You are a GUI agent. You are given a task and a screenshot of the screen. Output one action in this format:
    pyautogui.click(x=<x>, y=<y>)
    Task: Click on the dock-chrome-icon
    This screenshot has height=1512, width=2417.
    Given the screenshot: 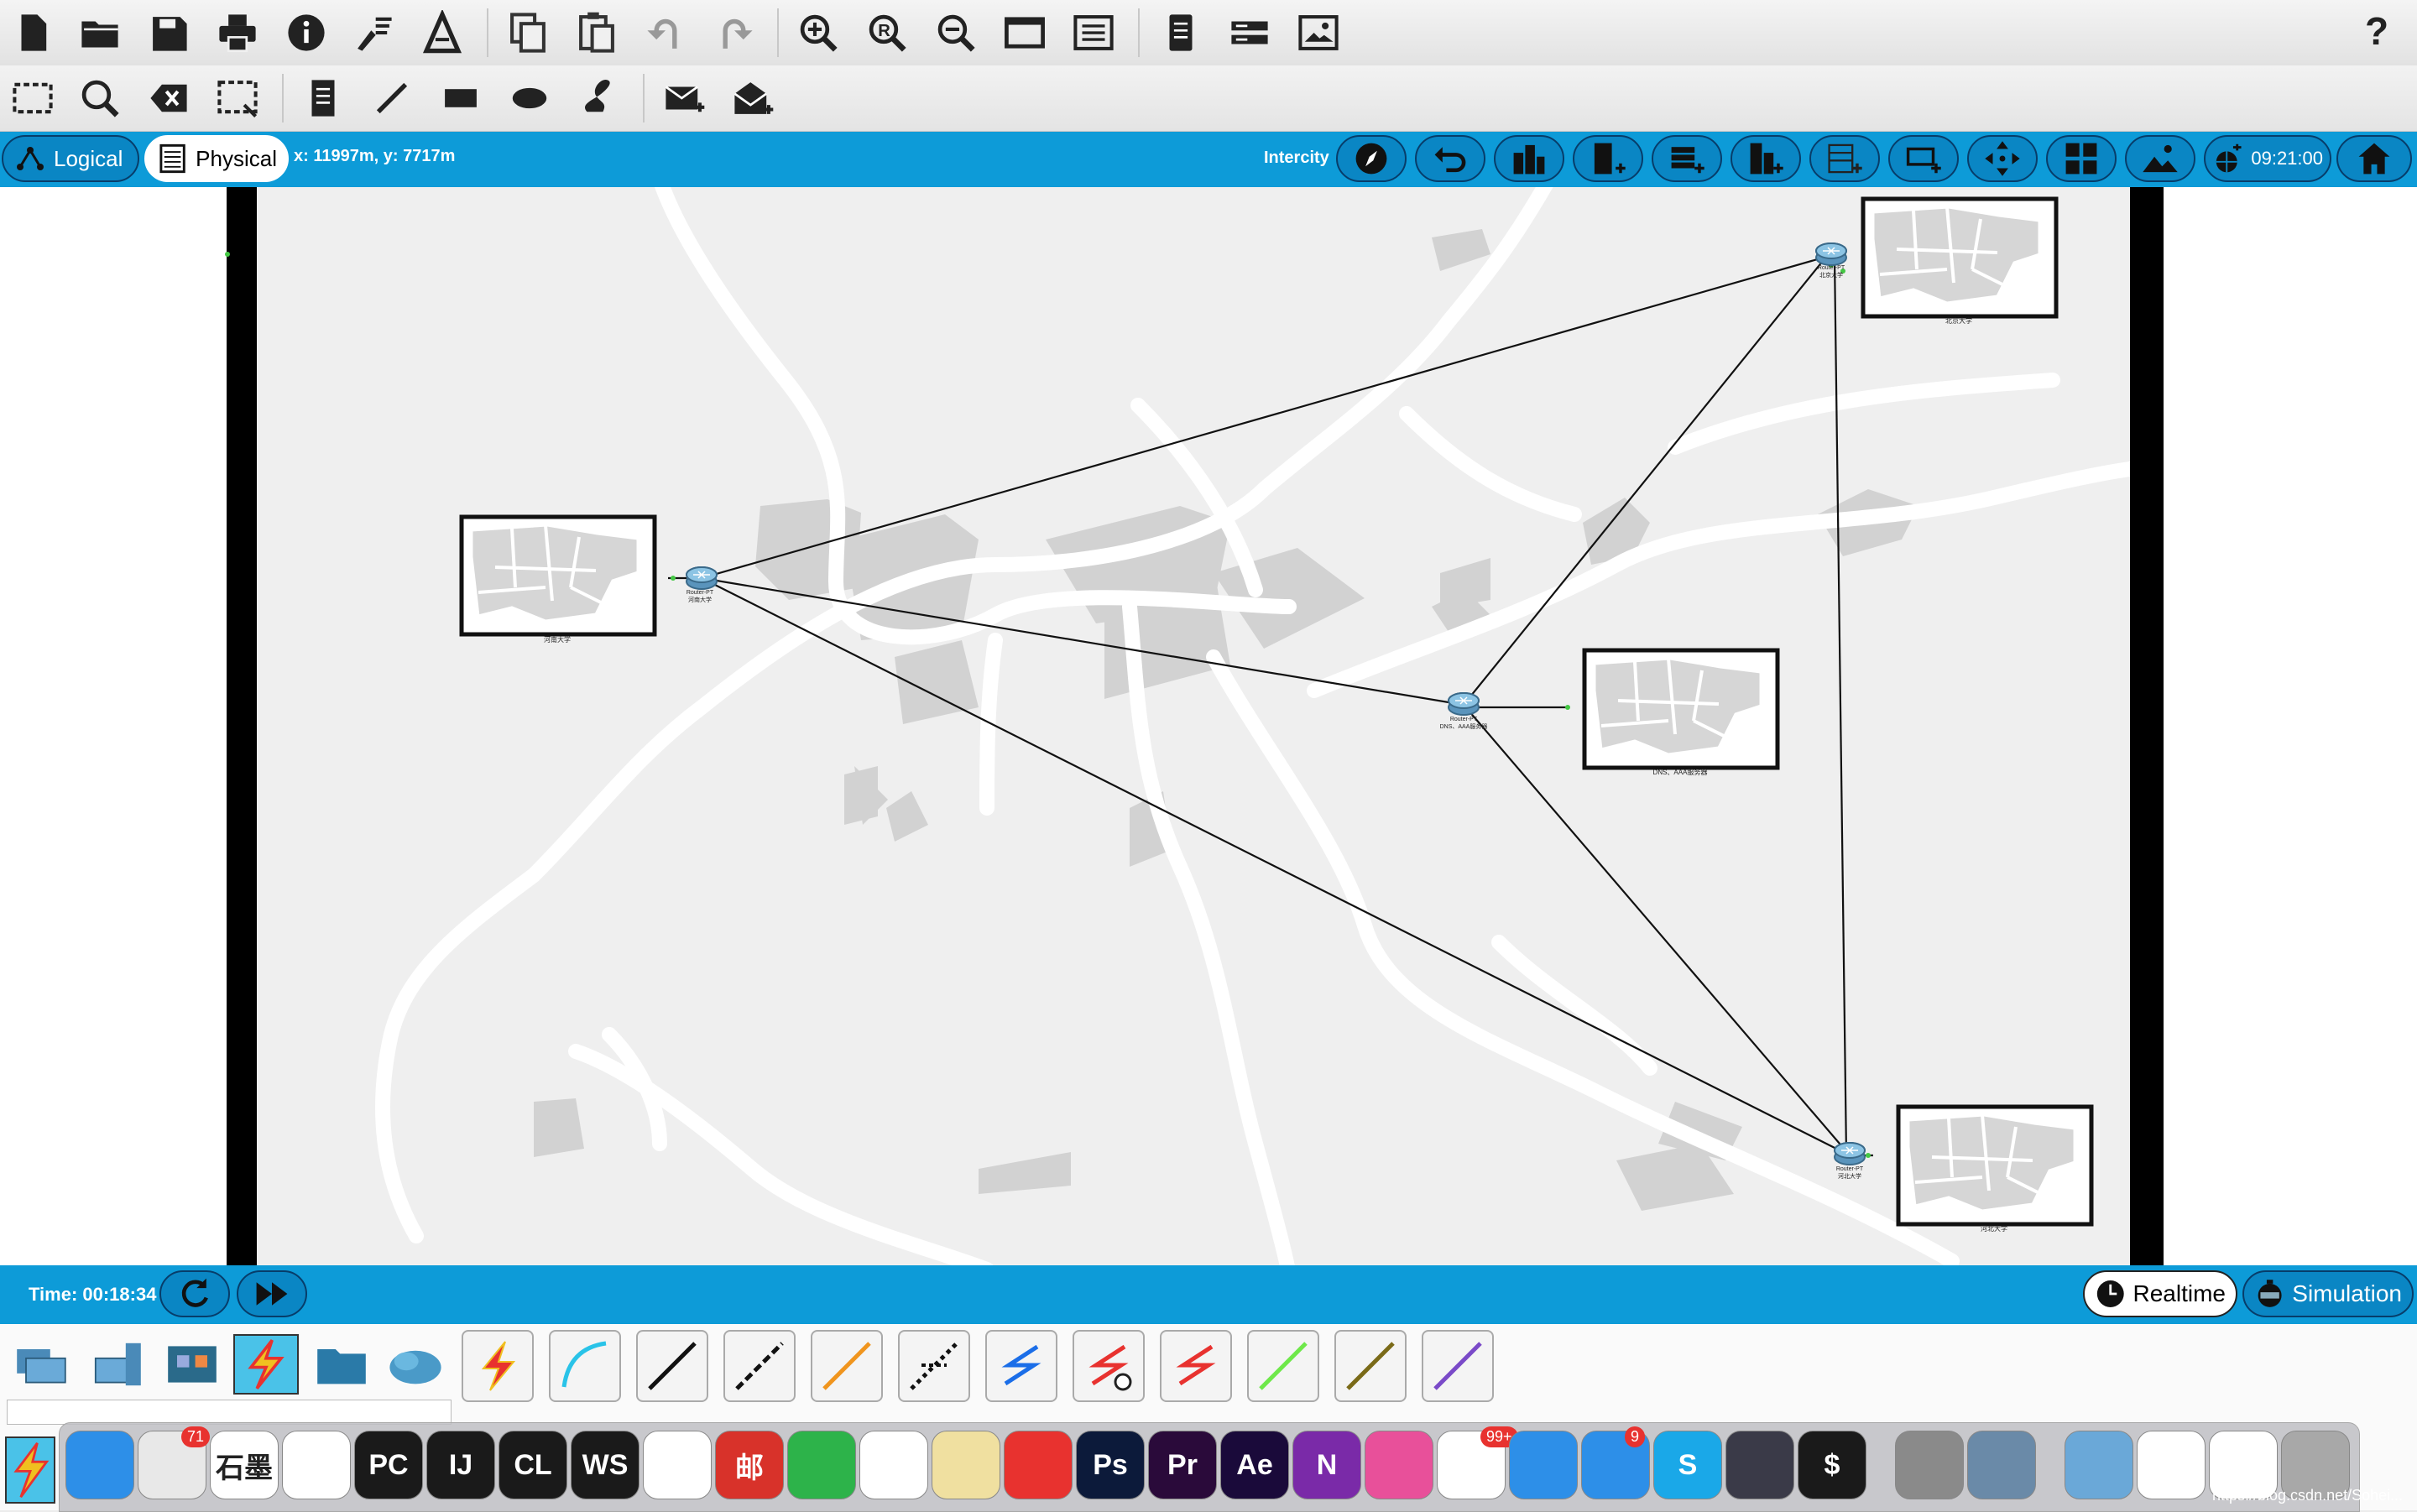 What is the action you would take?
    pyautogui.click(x=677, y=1465)
    